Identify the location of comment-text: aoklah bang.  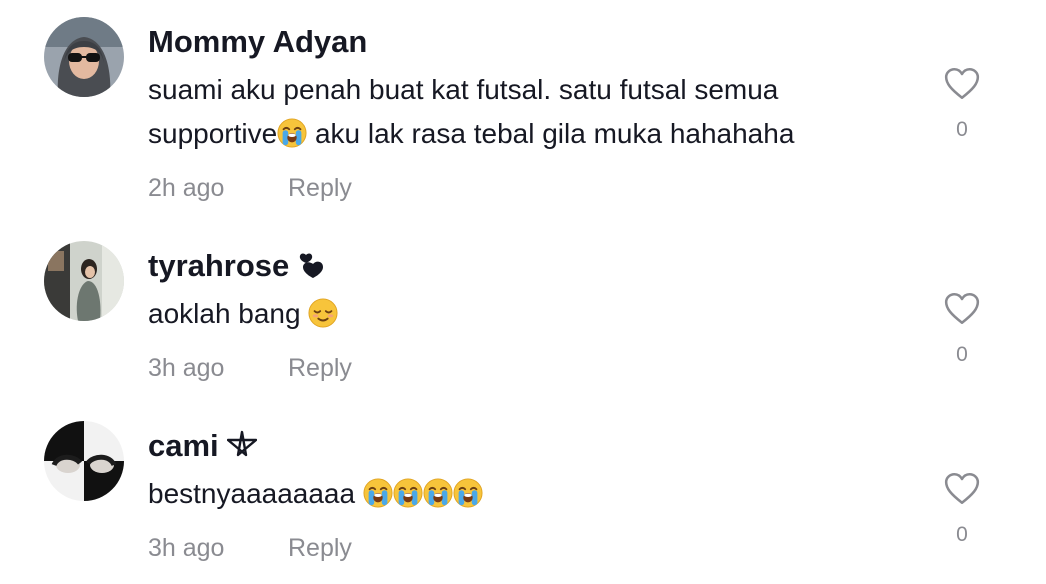
(528, 314).